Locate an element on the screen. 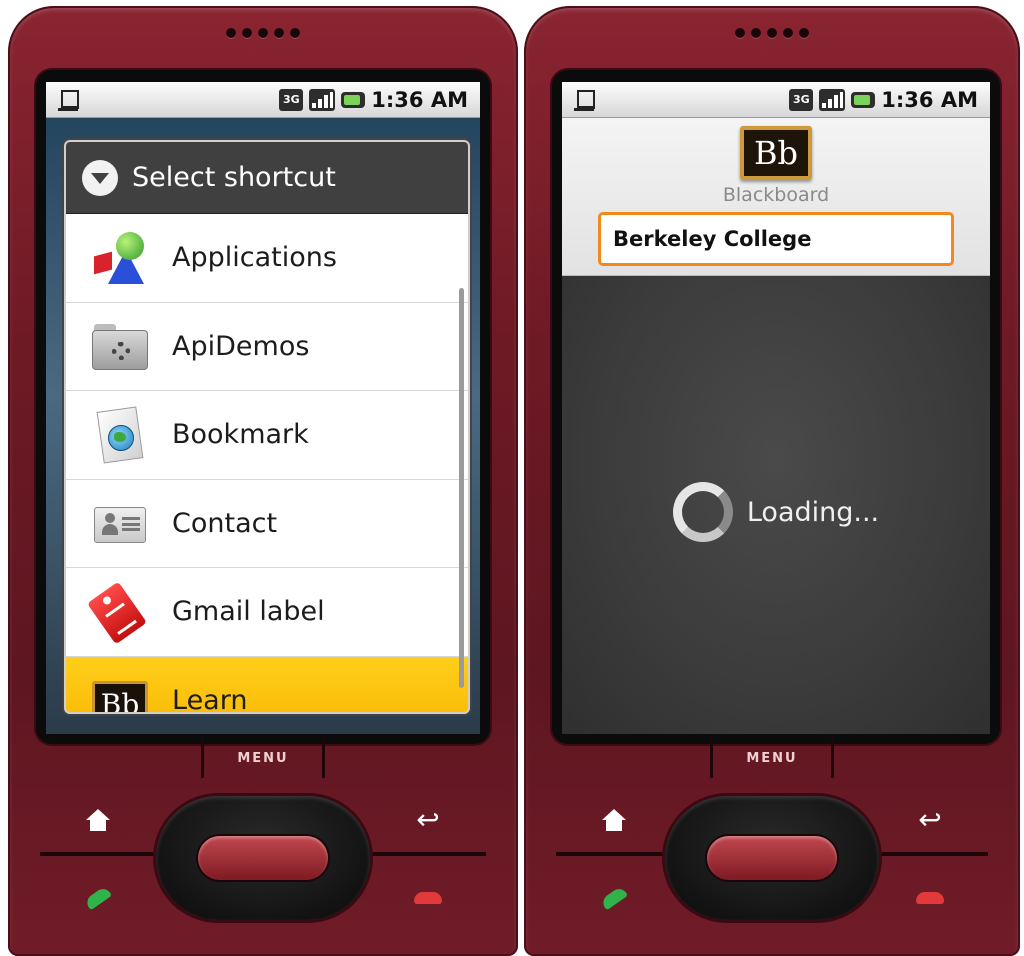 Image resolution: width=1024 pixels, height=956 pixels. list-item-contact: Contact is located at coordinates (267, 523).